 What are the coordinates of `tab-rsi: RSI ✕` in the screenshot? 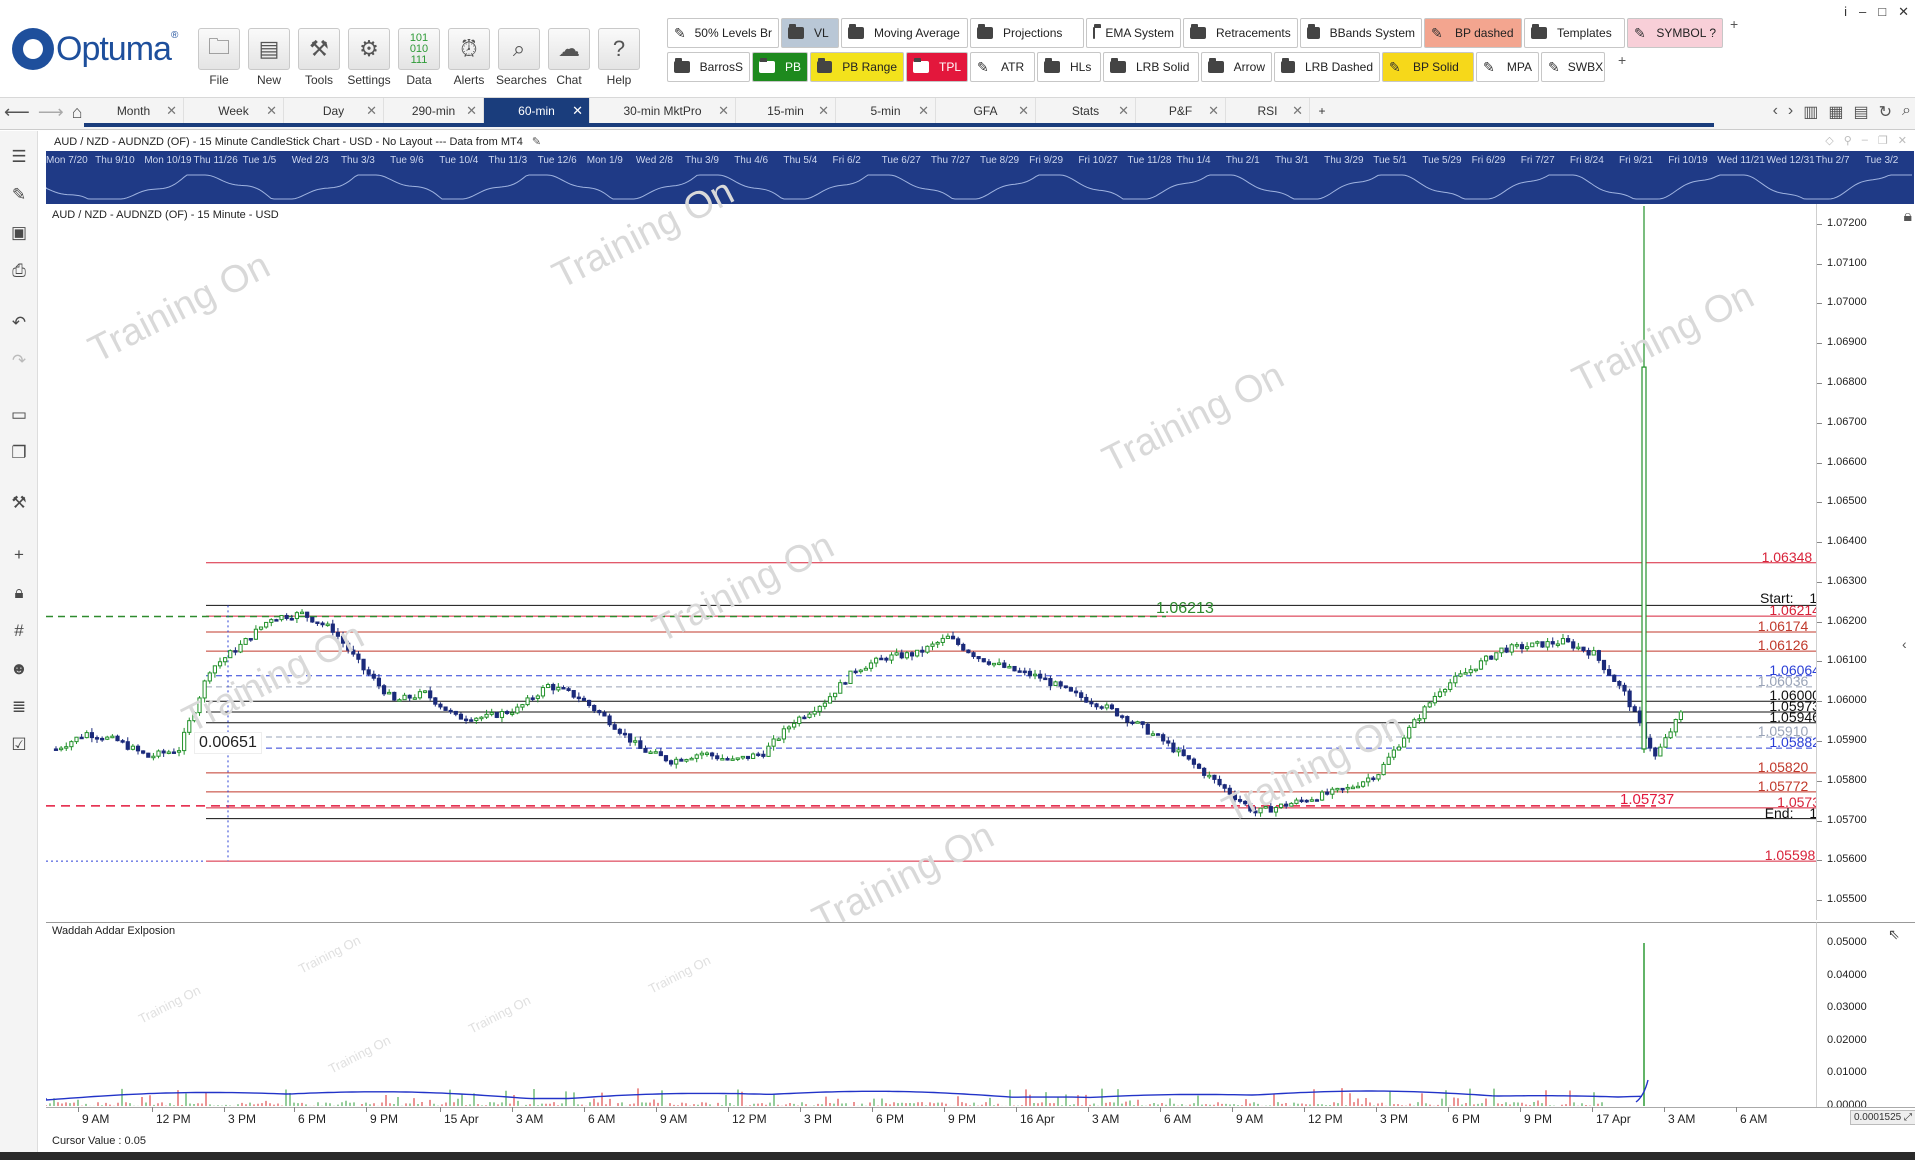 It's located at (1268, 110).